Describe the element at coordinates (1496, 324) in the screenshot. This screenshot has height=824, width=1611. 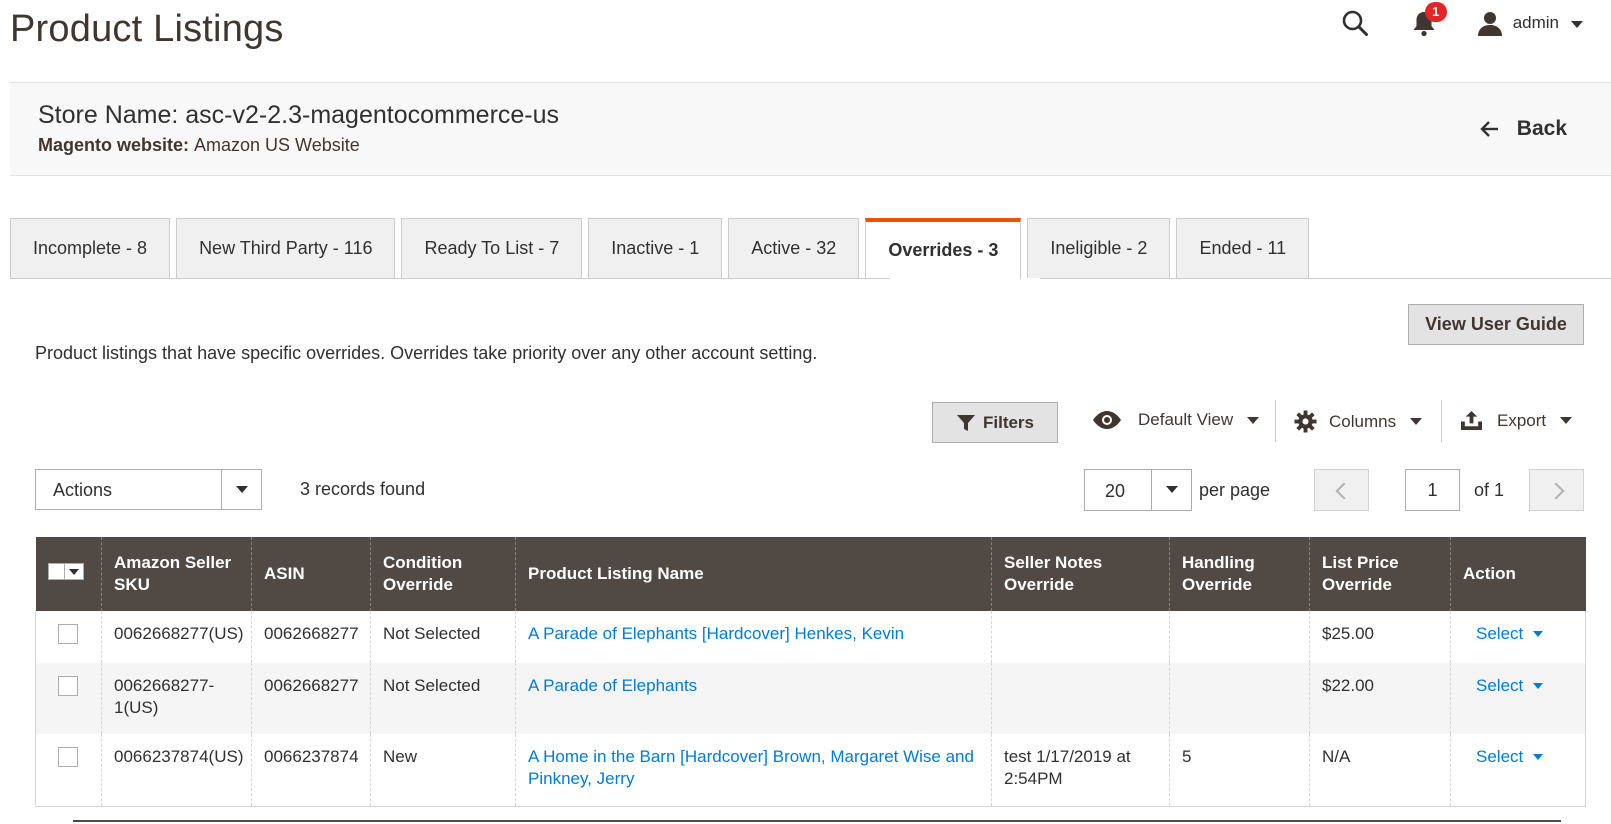
I see `view-user-guide-button: View User Guide` at that location.